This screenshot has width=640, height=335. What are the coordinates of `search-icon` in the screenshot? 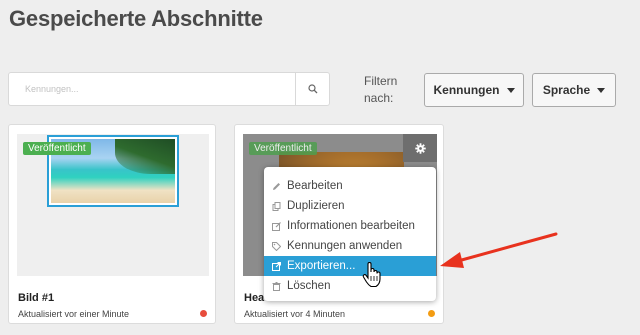 It's located at (312, 89).